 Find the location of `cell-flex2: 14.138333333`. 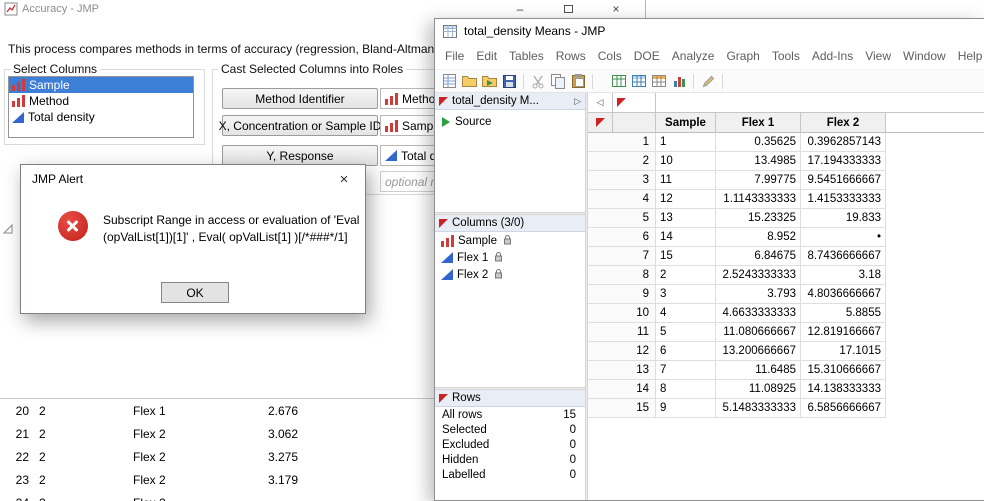

cell-flex2: 14.138333333 is located at coordinates (843, 389).